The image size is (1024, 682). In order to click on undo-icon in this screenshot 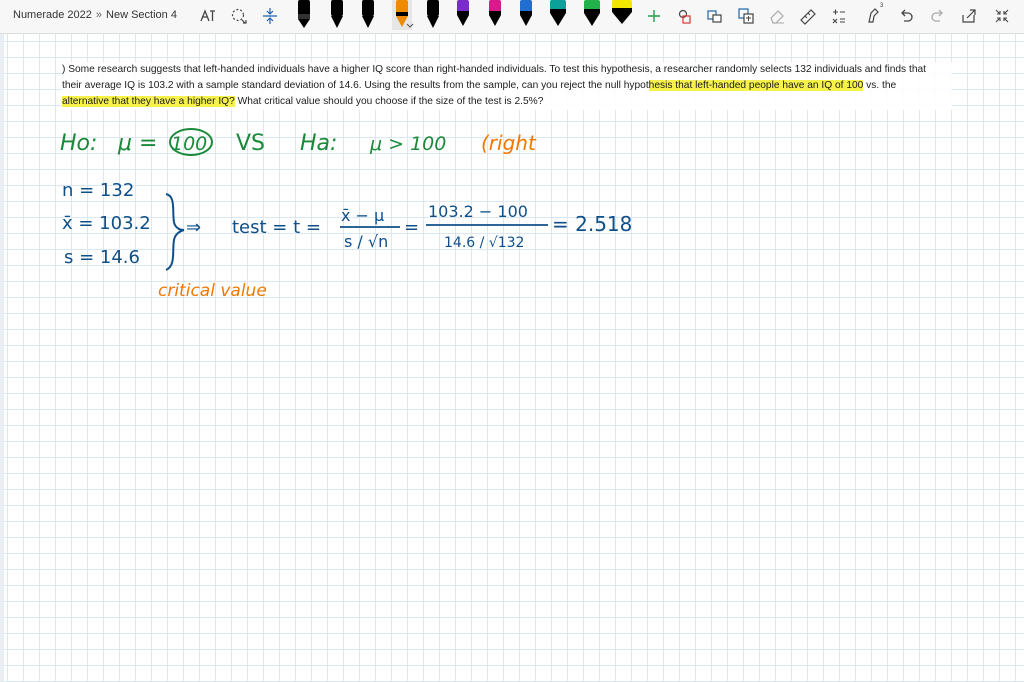, I will do `click(906, 16)`.